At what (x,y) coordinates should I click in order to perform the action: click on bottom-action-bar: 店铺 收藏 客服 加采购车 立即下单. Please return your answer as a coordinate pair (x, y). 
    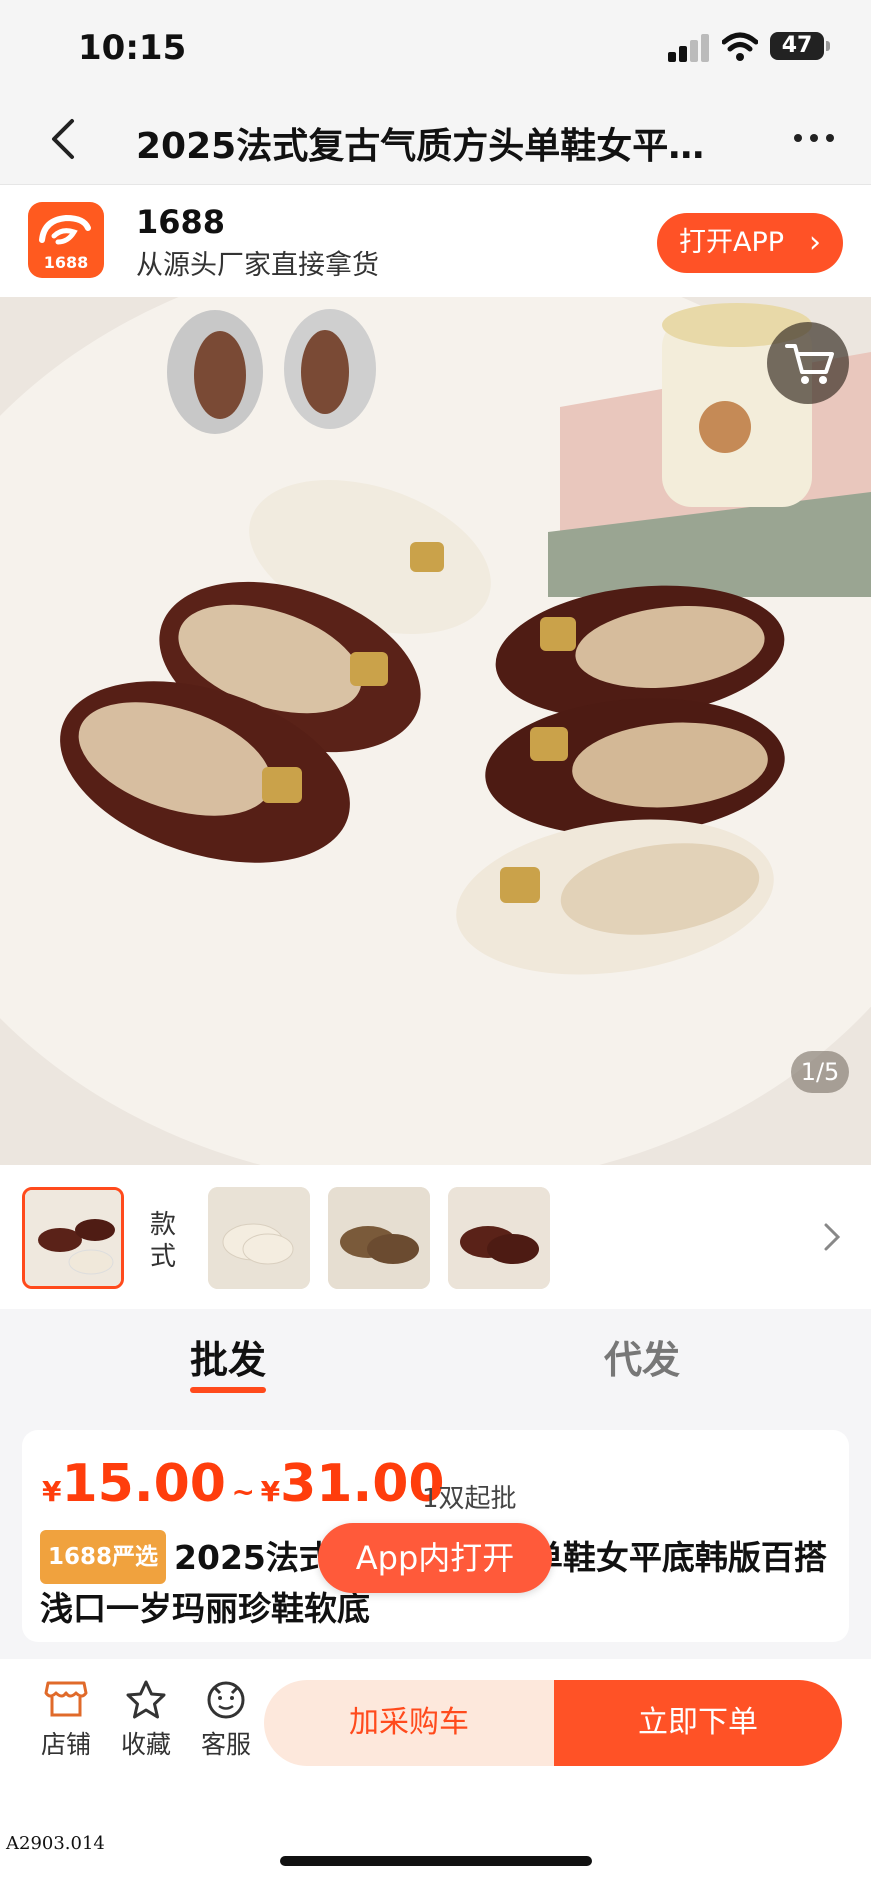
    Looking at the image, I should click on (435, 1729).